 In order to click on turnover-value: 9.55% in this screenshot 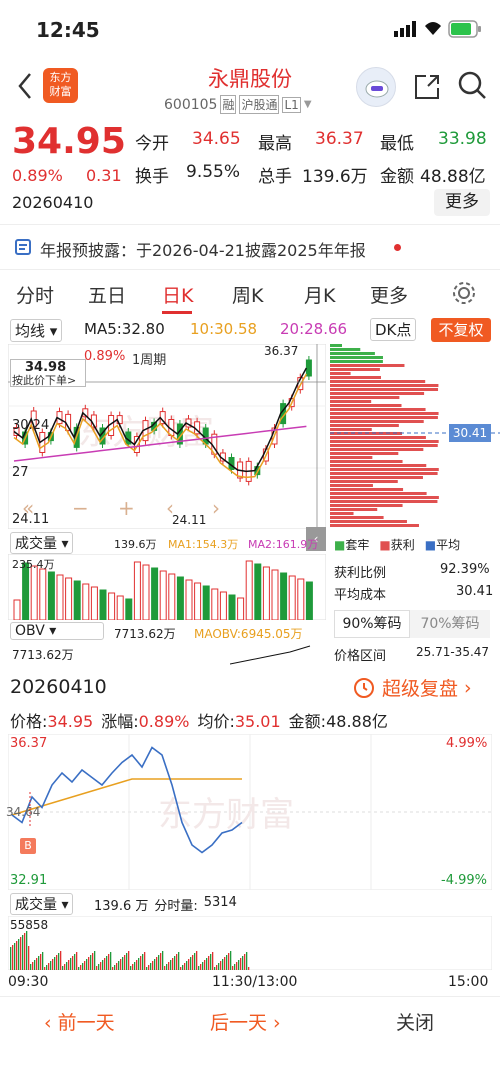, I will do `click(213, 172)`.